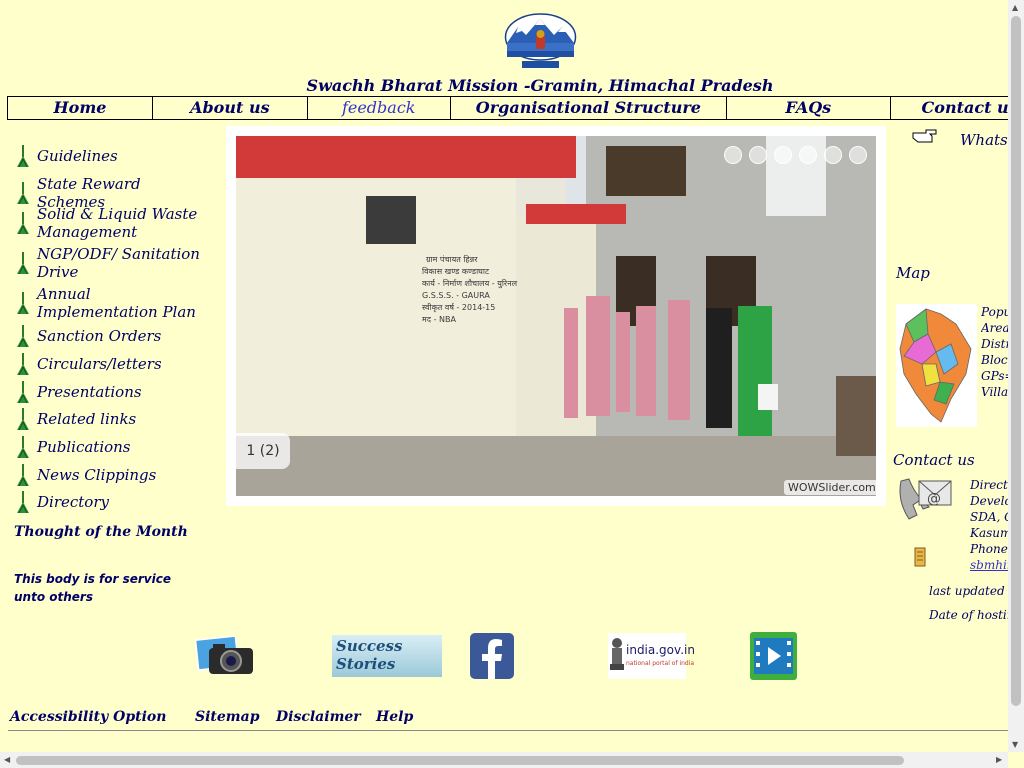 This screenshot has width=1024, height=768. What do you see at coordinates (920, 557) in the screenshot?
I see `scroll-icon` at bounding box center [920, 557].